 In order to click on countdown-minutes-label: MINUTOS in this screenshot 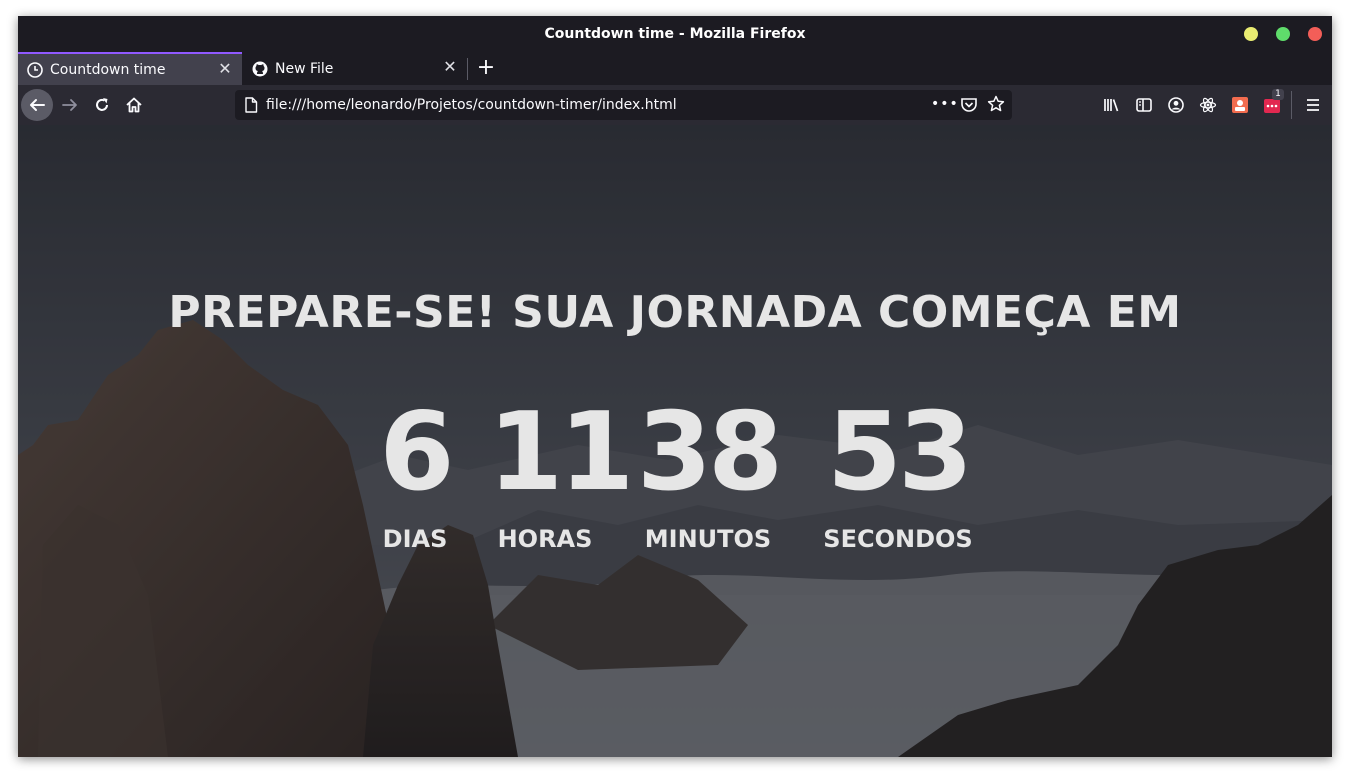, I will do `click(708, 539)`.